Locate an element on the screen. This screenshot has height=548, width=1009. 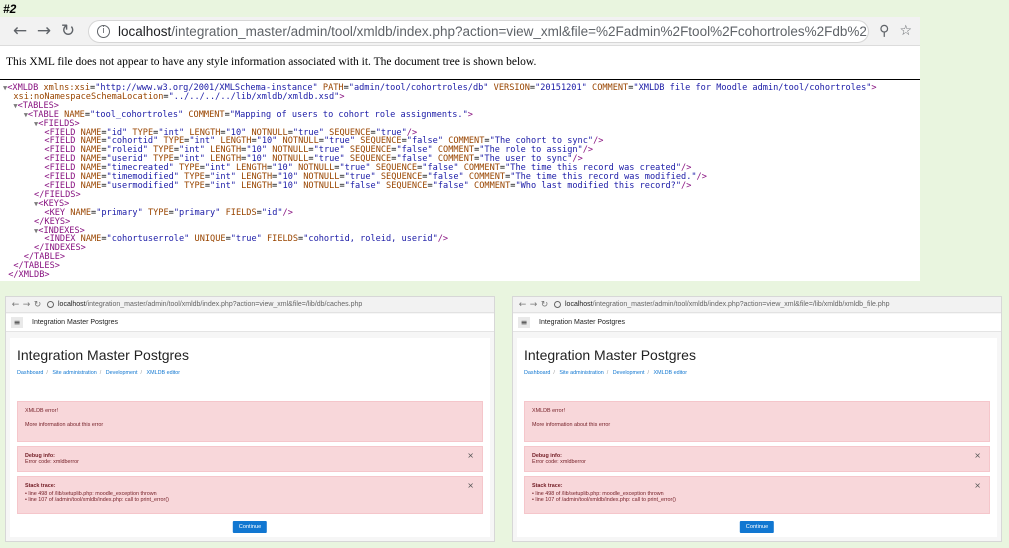
xml-line: </XMLDB> is located at coordinates (29, 275).